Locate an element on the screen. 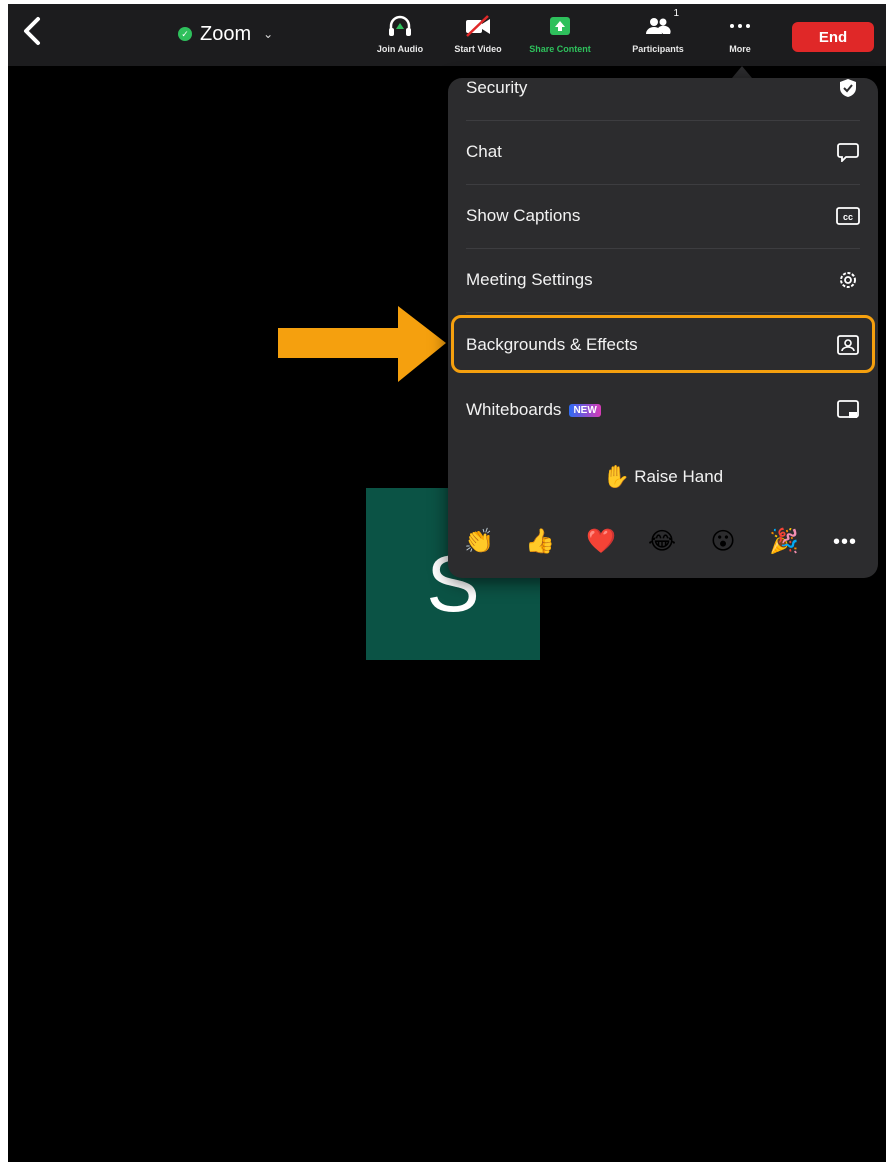  raise-hand-icon: ✋ is located at coordinates (616, 476).